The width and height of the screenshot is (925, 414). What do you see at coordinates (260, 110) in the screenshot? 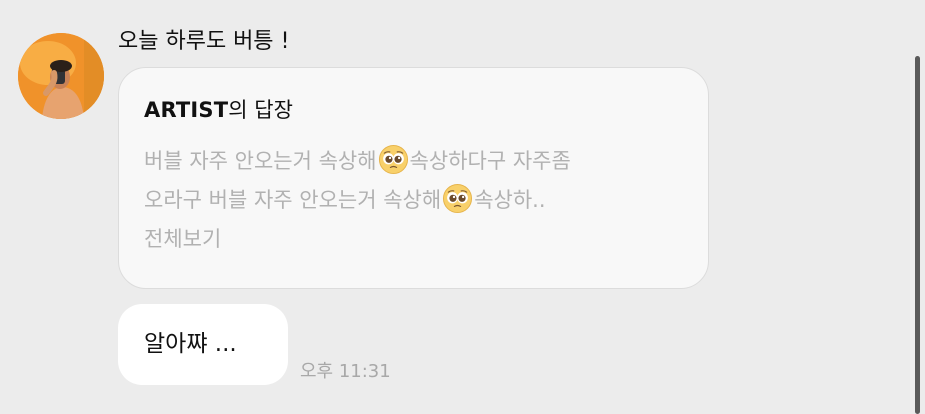
I see `reply-title-suffix: 의 답장` at bounding box center [260, 110].